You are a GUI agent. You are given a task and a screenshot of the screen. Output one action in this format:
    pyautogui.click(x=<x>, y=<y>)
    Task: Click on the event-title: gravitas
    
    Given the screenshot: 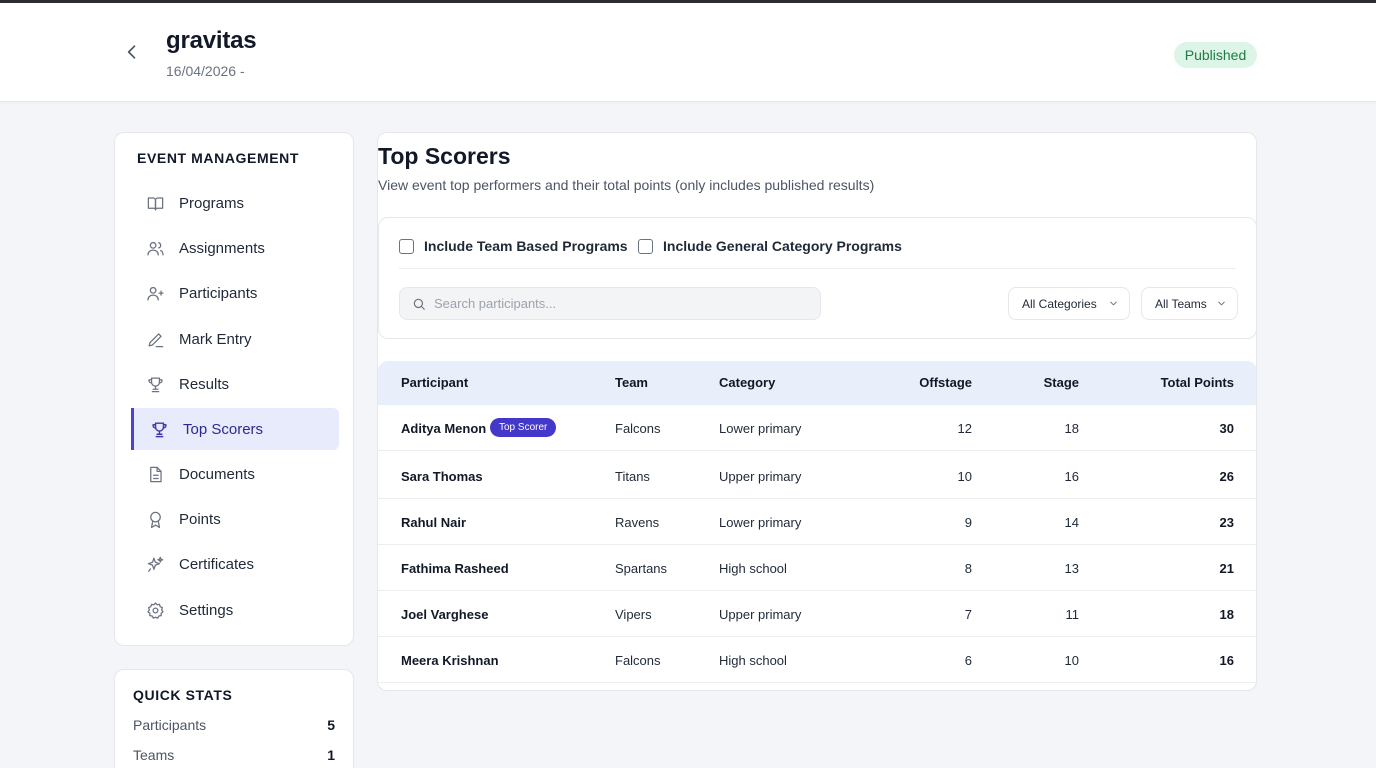 What is the action you would take?
    pyautogui.click(x=211, y=40)
    